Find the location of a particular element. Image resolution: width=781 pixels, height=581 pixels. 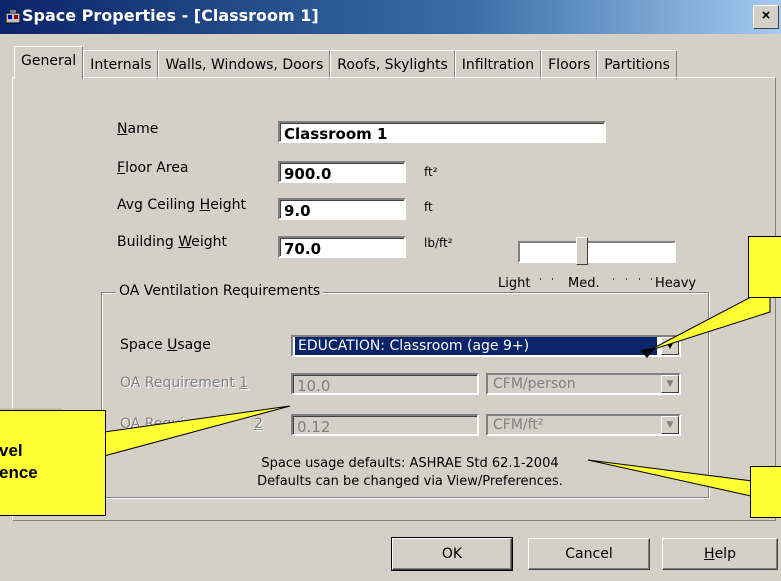

floor-area-field: 900.0 is located at coordinates (342, 172).